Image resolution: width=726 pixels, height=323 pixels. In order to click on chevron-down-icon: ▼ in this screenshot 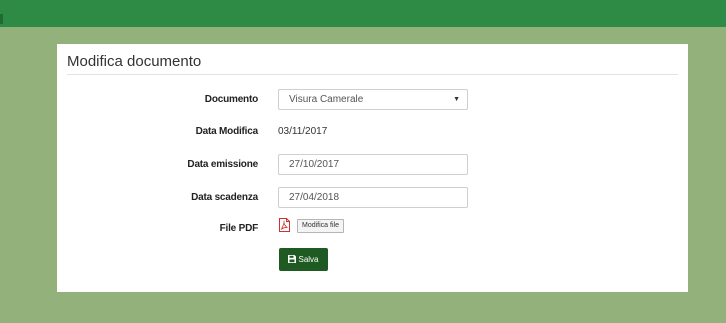, I will do `click(456, 99)`.